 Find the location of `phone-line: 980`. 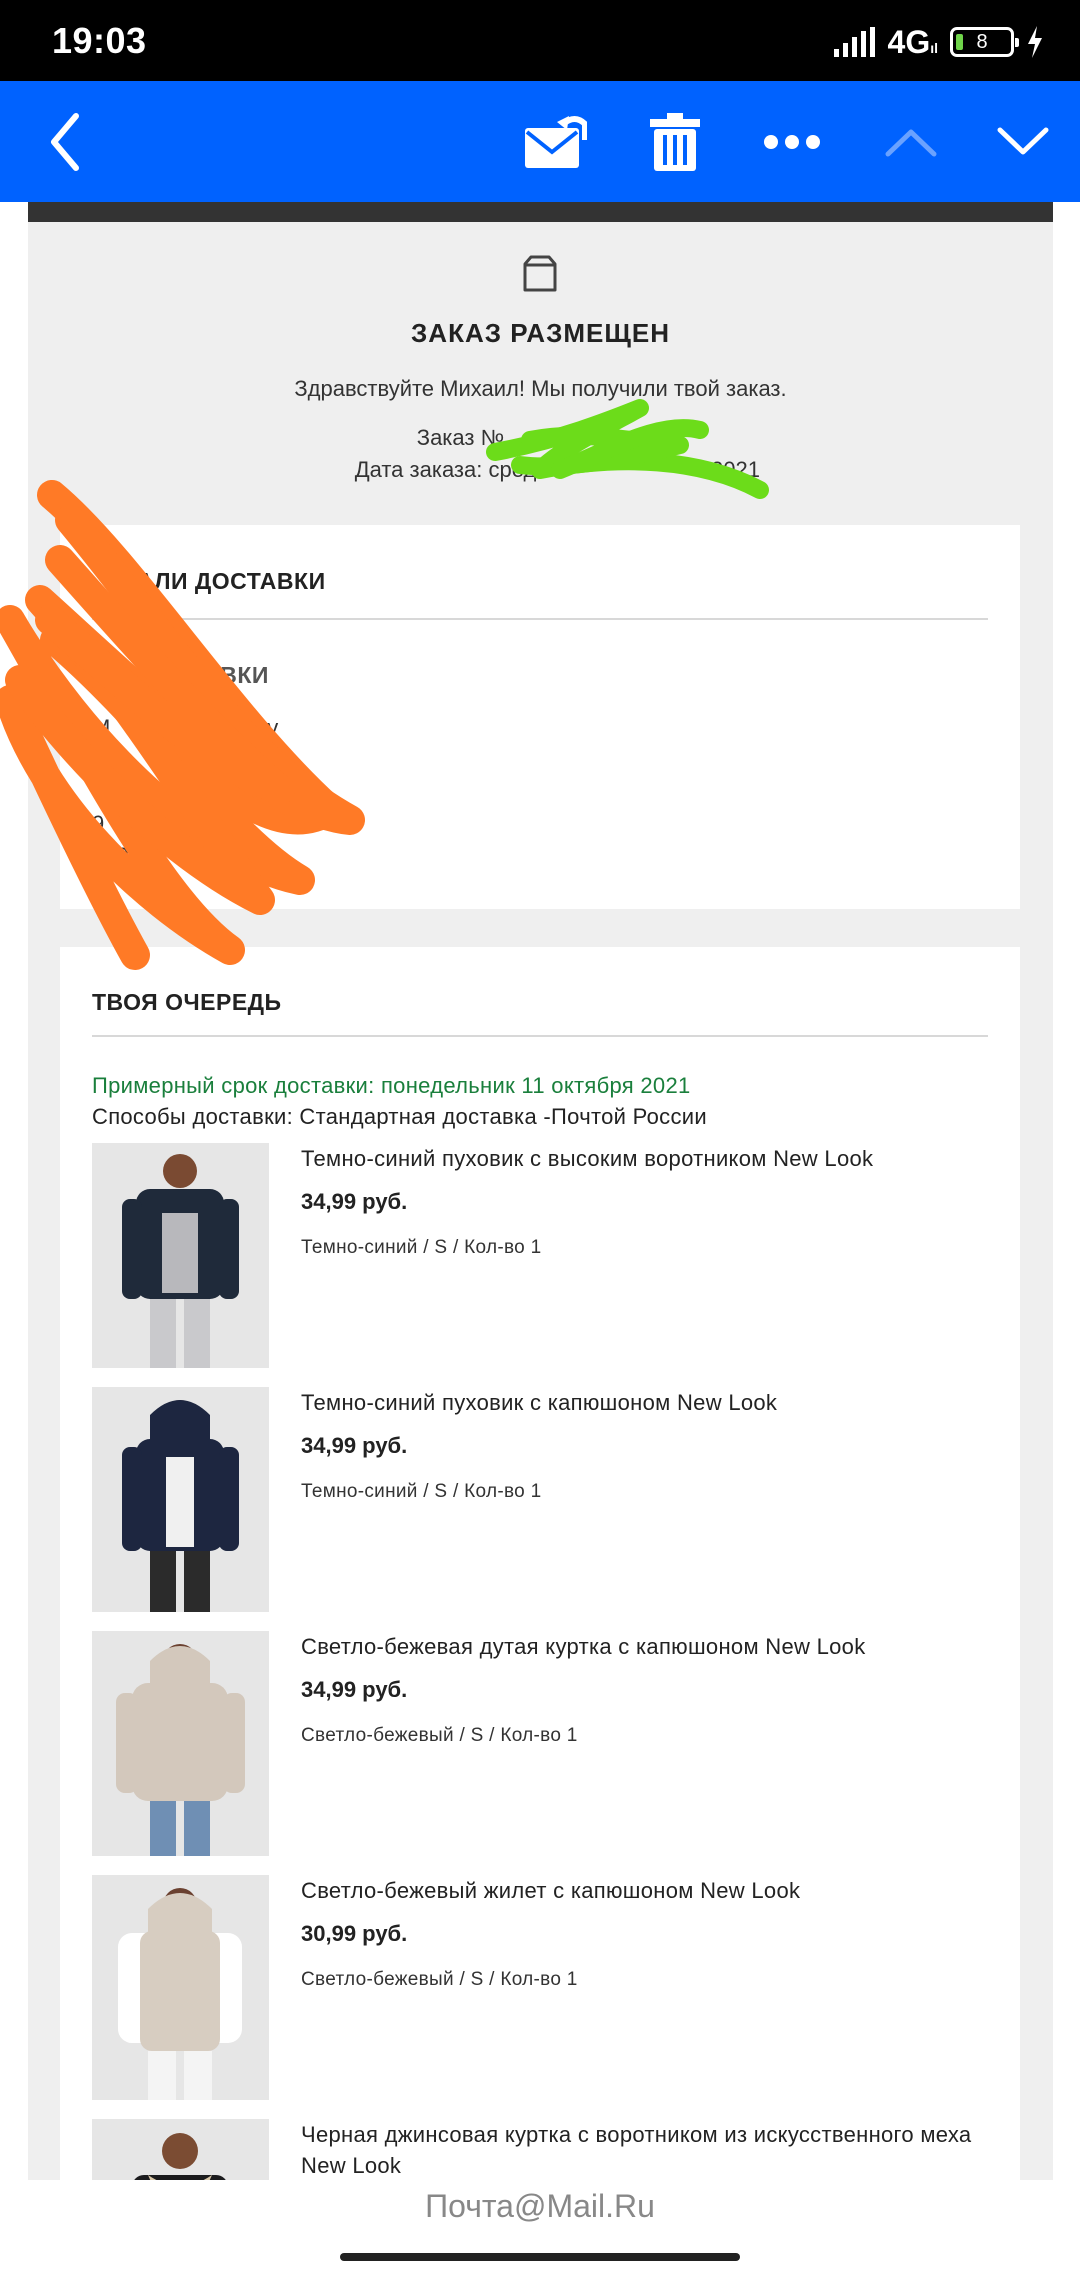

phone-line: 980 is located at coordinates (110, 855).